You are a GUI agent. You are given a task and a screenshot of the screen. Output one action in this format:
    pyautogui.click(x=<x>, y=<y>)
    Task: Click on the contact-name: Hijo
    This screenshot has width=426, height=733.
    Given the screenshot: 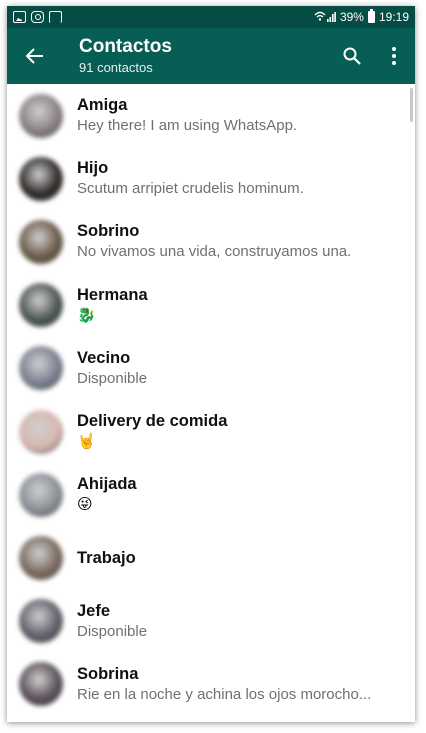 What is the action you would take?
    pyautogui.click(x=93, y=168)
    